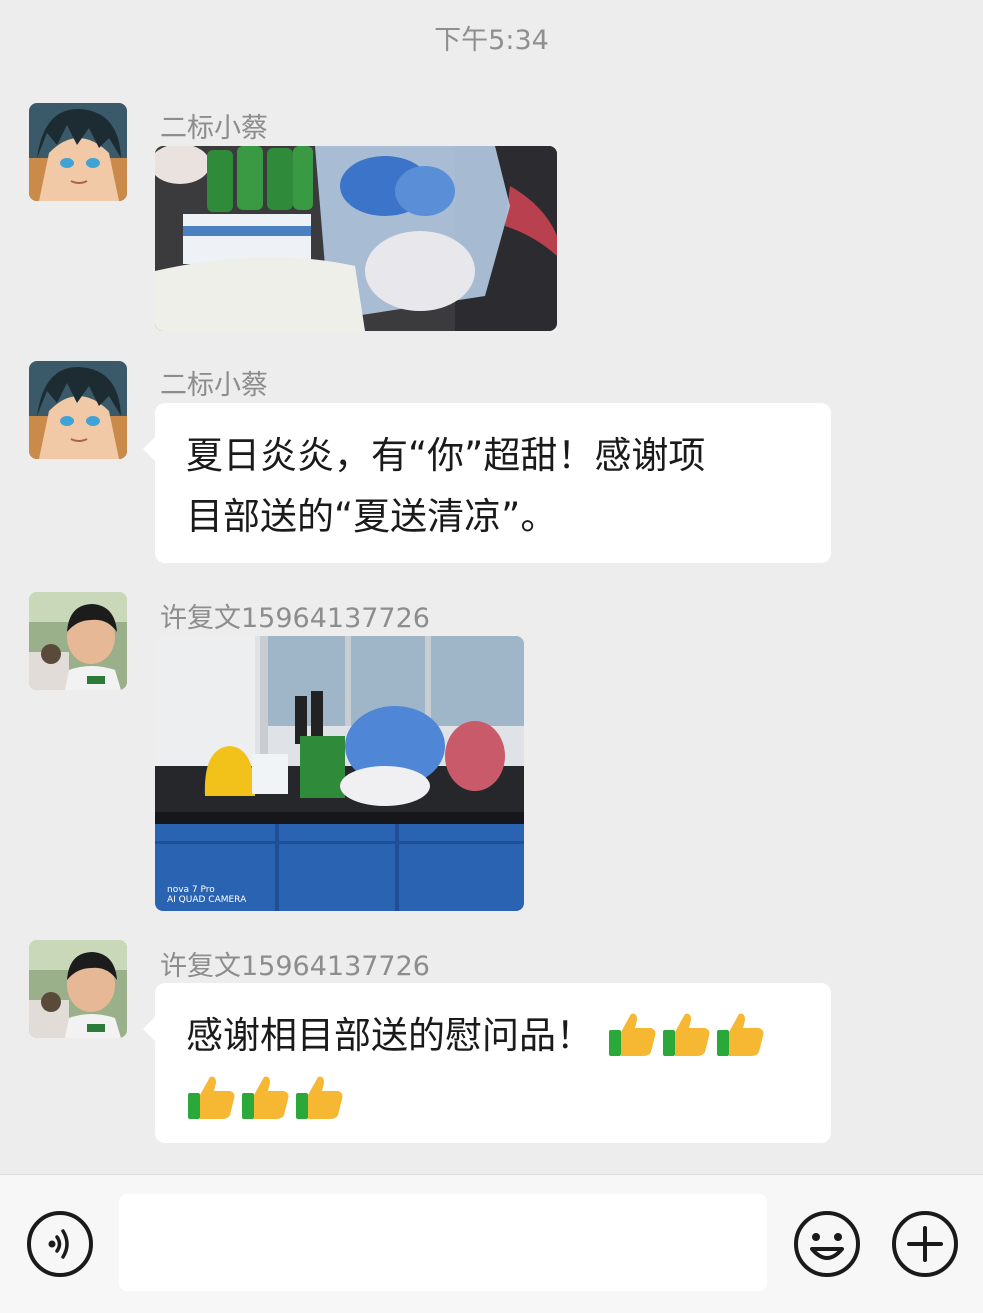  Describe the element at coordinates (372, 516) in the screenshot. I see `message-text-line: 目部送的“夏送清凉”。` at that location.